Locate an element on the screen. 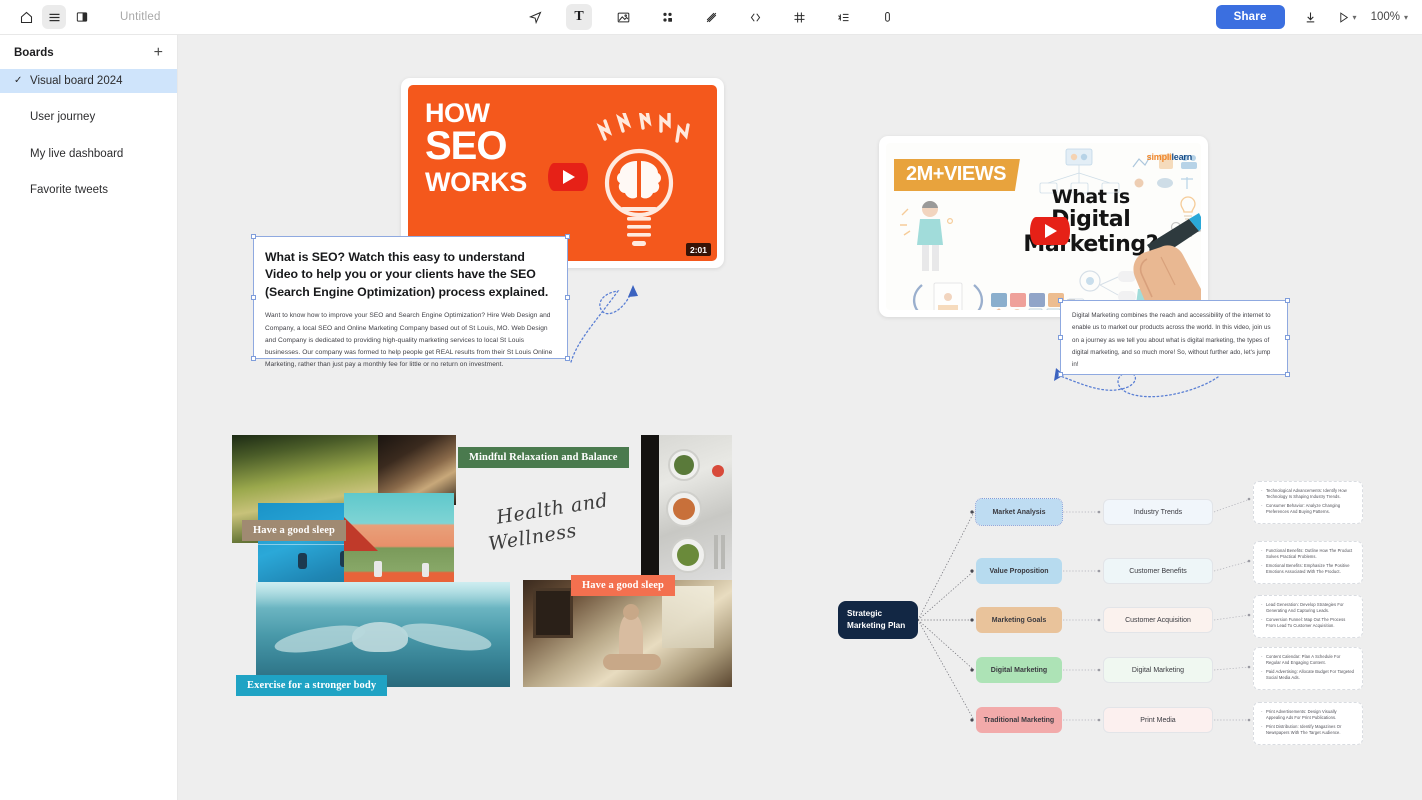 The height and width of the screenshot is (800, 1422). tool-palette: T is located at coordinates (711, 17).